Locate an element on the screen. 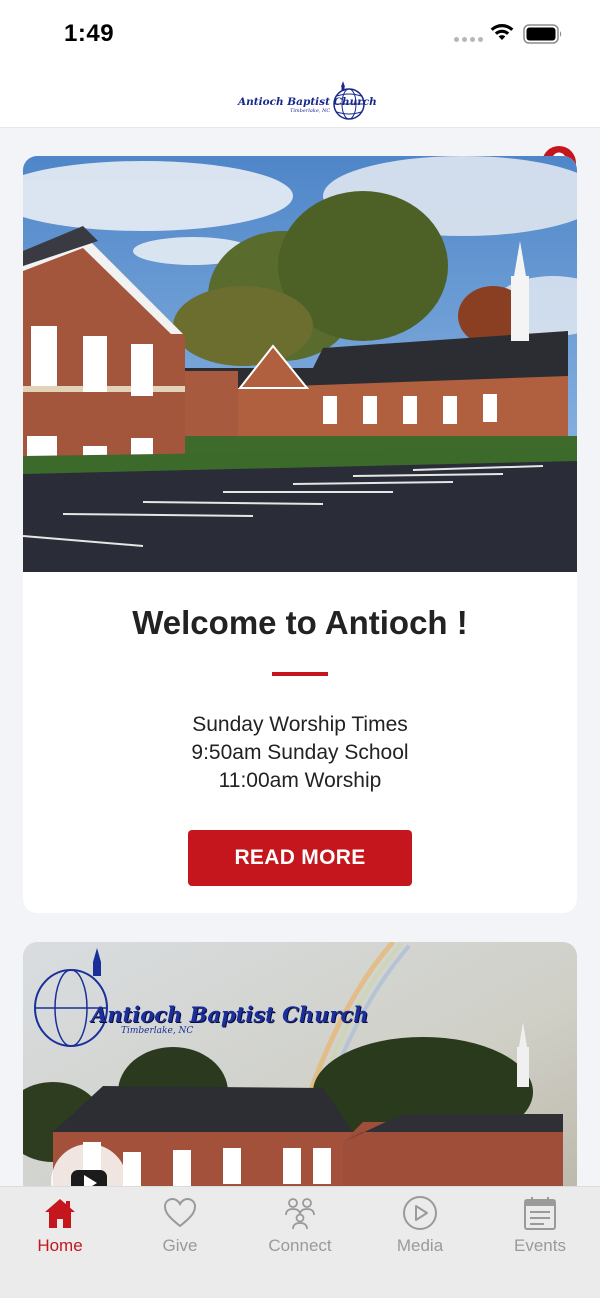 The width and height of the screenshot is (600, 1298). tab-home: Home is located at coordinates (60, 1227).